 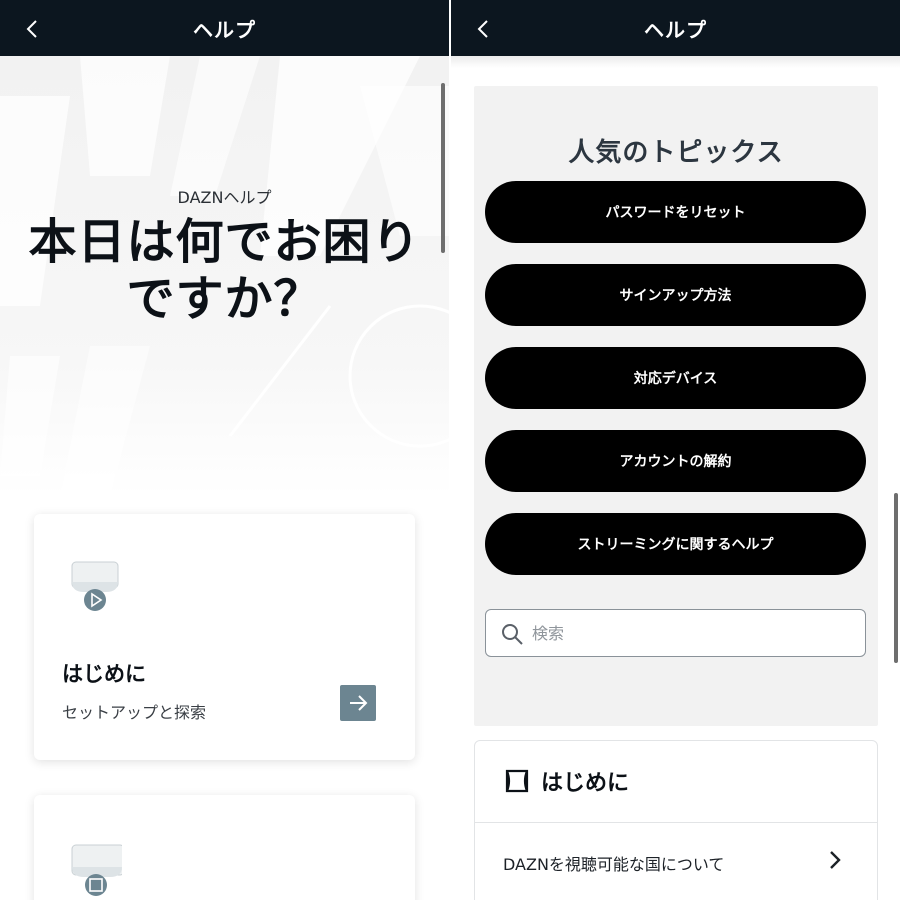 I want to click on chevron-right-icon, so click(x=835, y=860).